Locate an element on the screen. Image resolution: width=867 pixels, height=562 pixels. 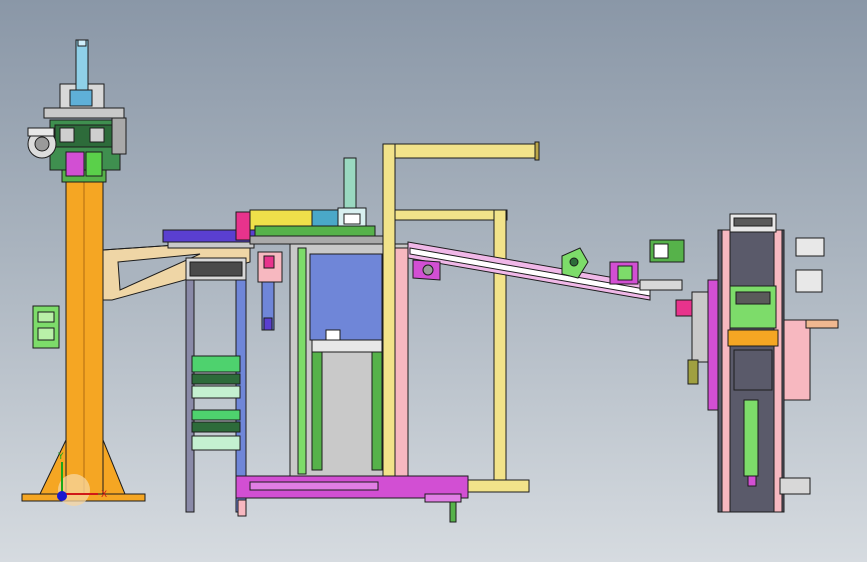
base-plinth is located at coordinates (352, 499).